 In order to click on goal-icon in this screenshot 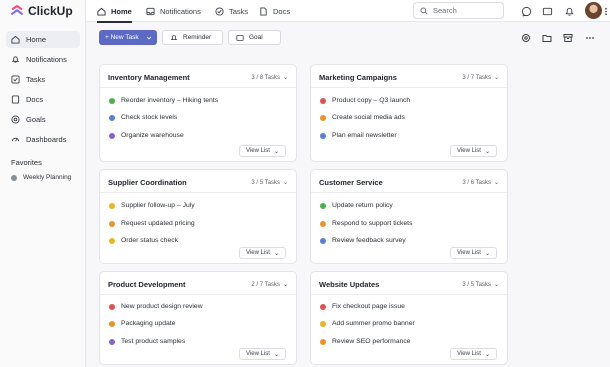, I will do `click(240, 37)`.